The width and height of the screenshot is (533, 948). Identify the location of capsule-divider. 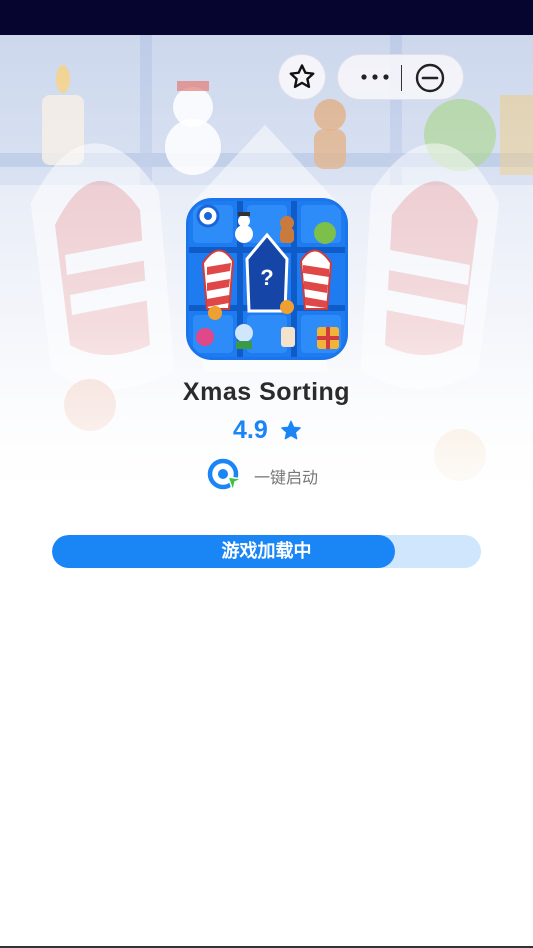
(401, 78).